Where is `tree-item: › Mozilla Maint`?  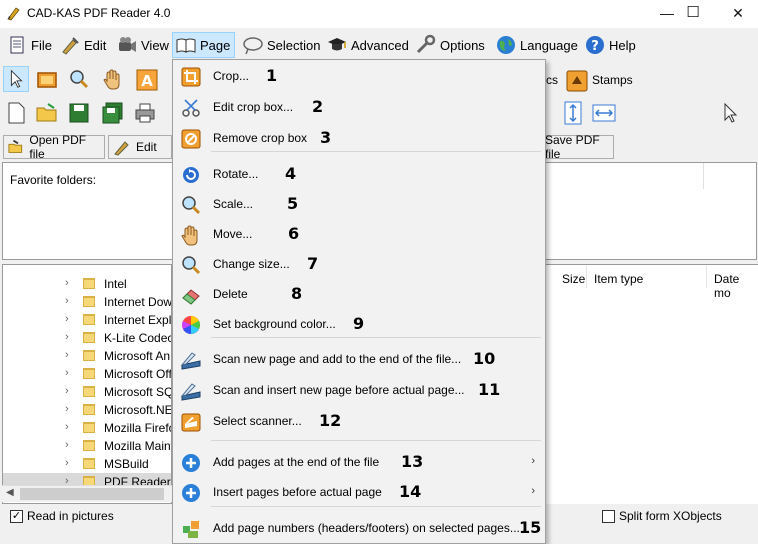
tree-item: › Mozilla Maint is located at coordinates (87, 446).